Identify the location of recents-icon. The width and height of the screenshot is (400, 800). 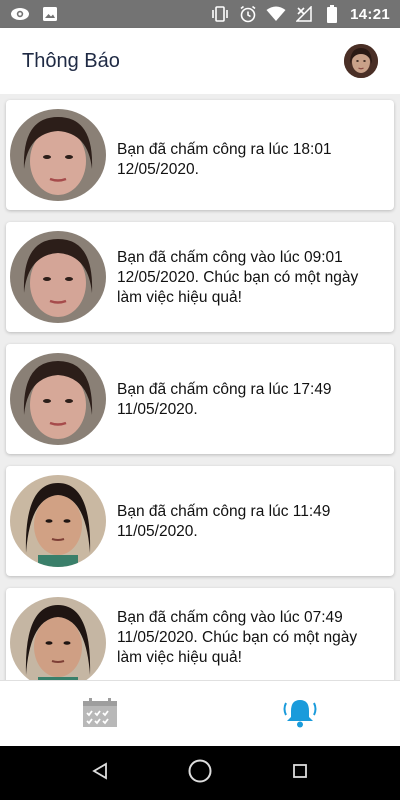
(300, 773).